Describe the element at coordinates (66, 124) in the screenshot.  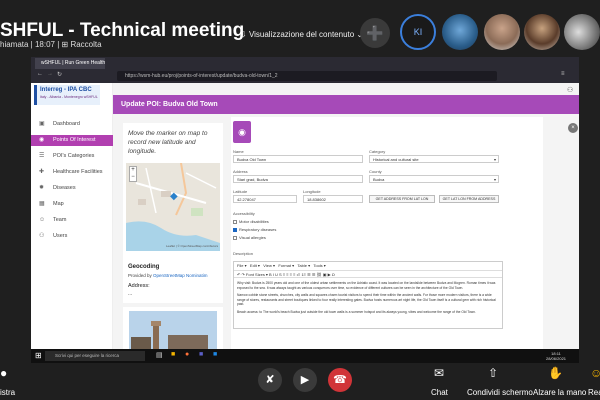
I see `sidebar-item-label: Dashboard` at that location.